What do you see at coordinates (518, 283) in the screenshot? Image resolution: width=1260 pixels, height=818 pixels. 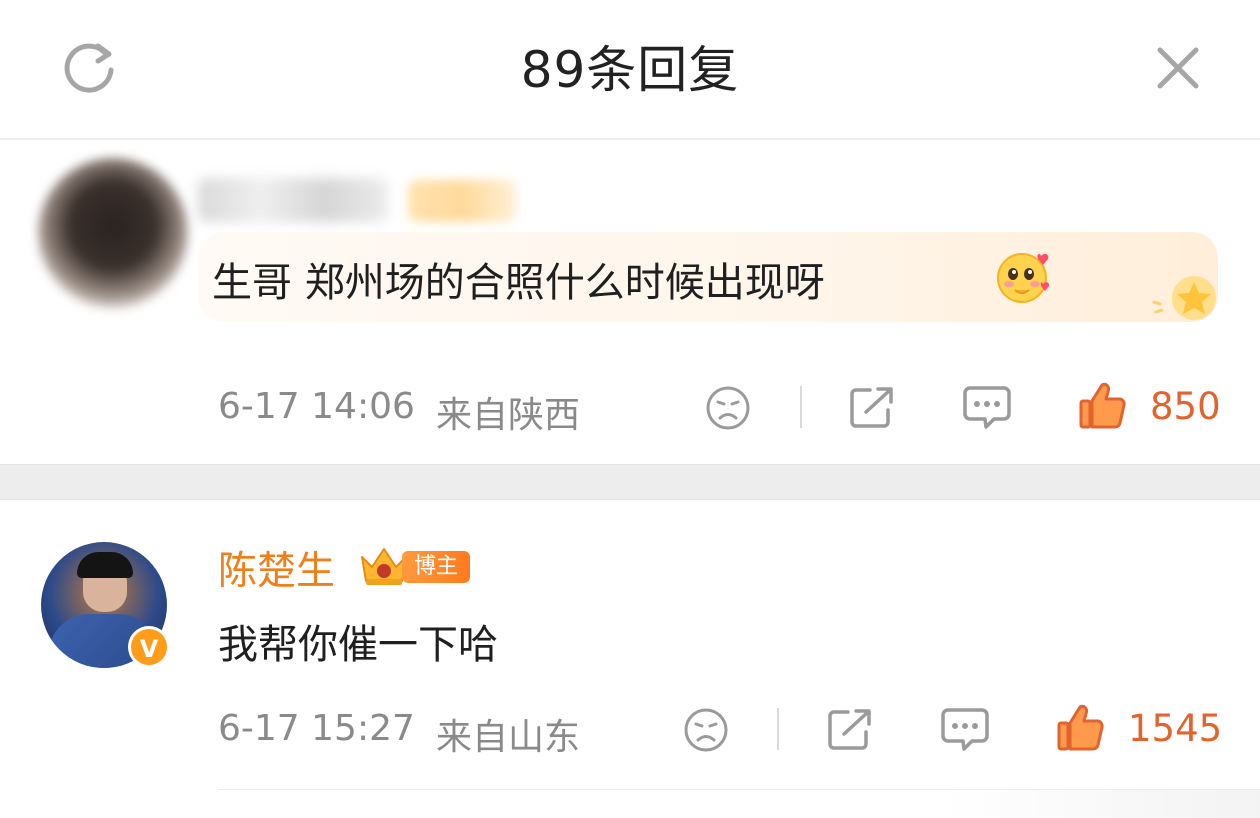 I see `comment-text: 生哥 郑州场的合照什么时候出现呀` at bounding box center [518, 283].